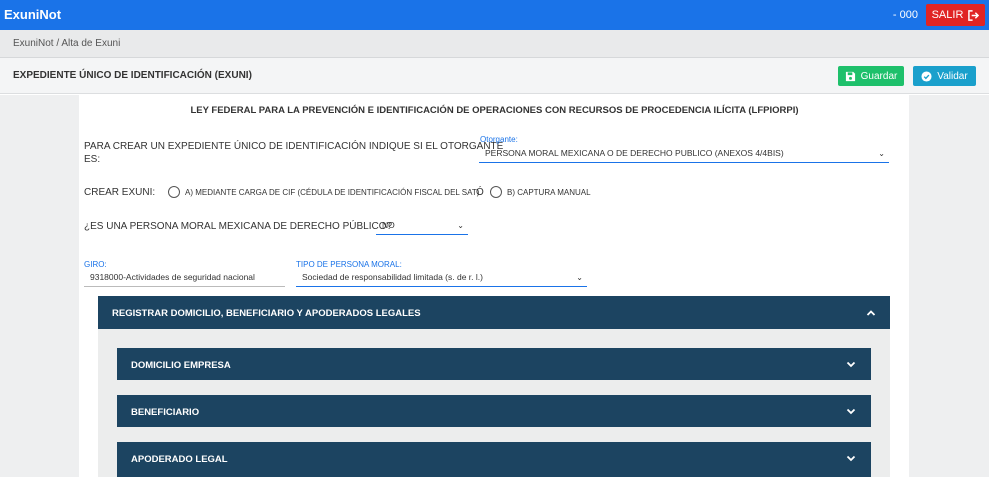 This screenshot has width=989, height=477. What do you see at coordinates (499, 139) in the screenshot?
I see `otorgante-label: Otorgante:` at bounding box center [499, 139].